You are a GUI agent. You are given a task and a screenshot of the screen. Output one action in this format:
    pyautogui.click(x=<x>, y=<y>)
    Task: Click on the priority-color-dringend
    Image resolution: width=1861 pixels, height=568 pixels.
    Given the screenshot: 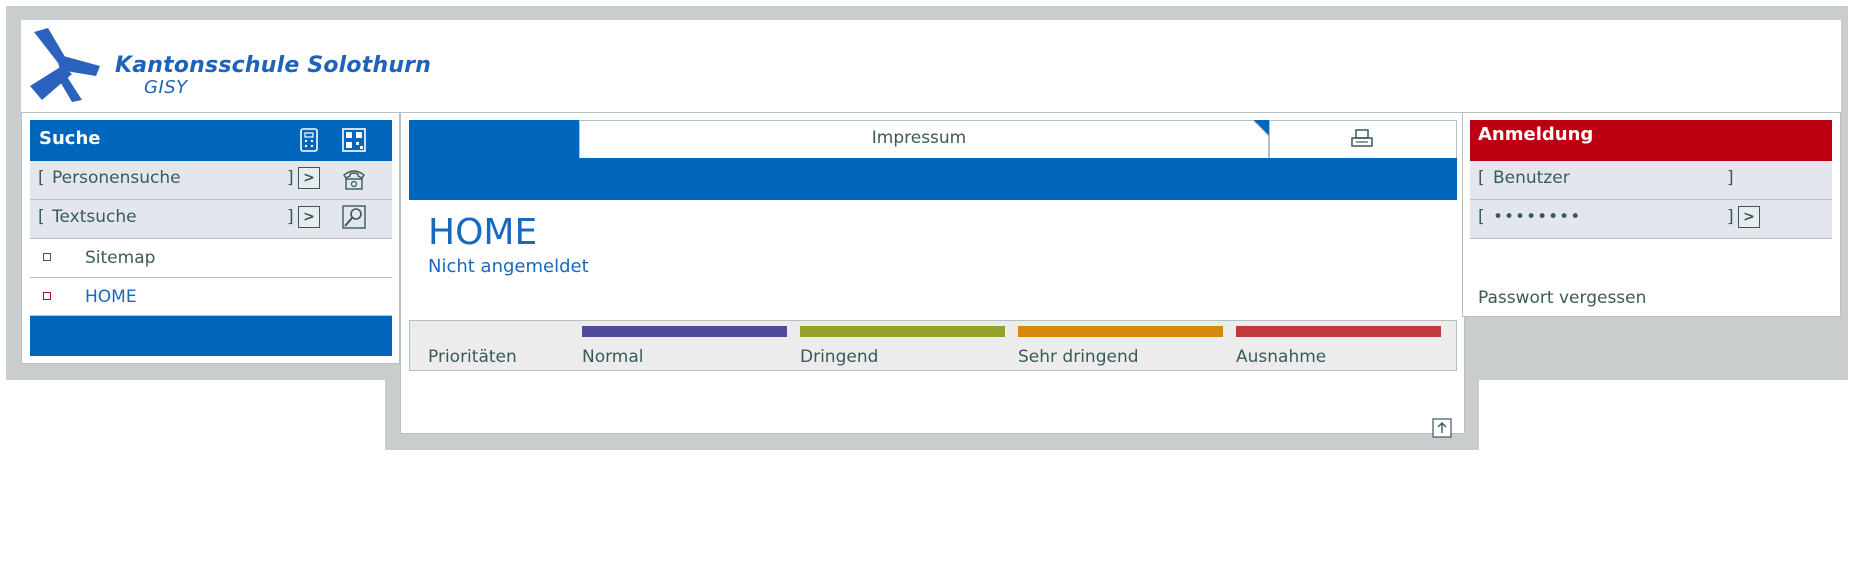 What is the action you would take?
    pyautogui.click(x=902, y=331)
    